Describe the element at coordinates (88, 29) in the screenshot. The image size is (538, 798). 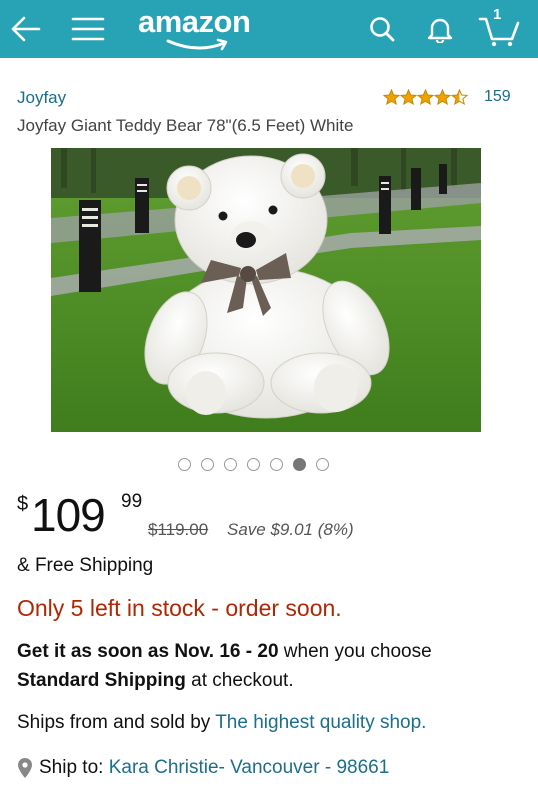
I see `hamburger-menu-icon` at that location.